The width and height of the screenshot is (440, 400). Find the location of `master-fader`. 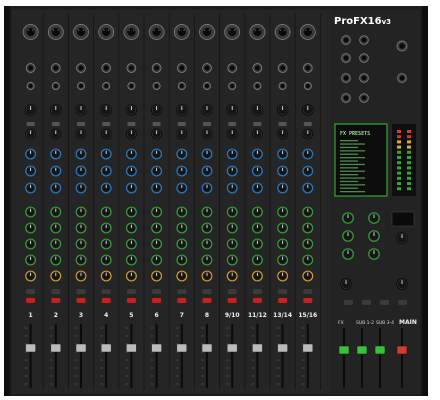

master-fader is located at coordinates (344, 350).